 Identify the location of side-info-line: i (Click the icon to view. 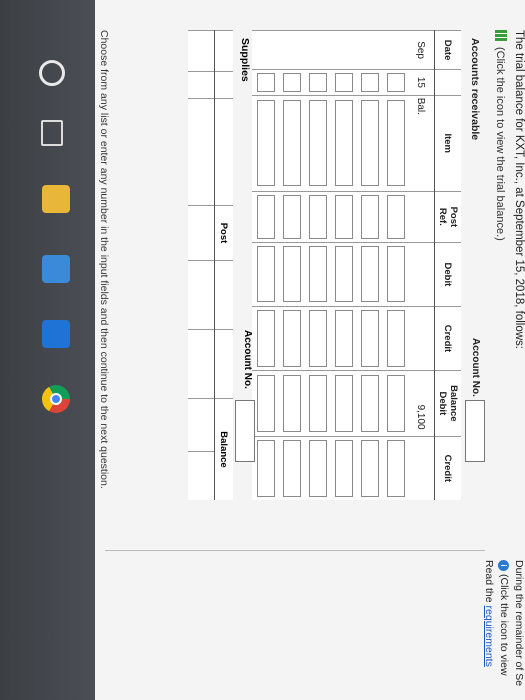
(504, 630).